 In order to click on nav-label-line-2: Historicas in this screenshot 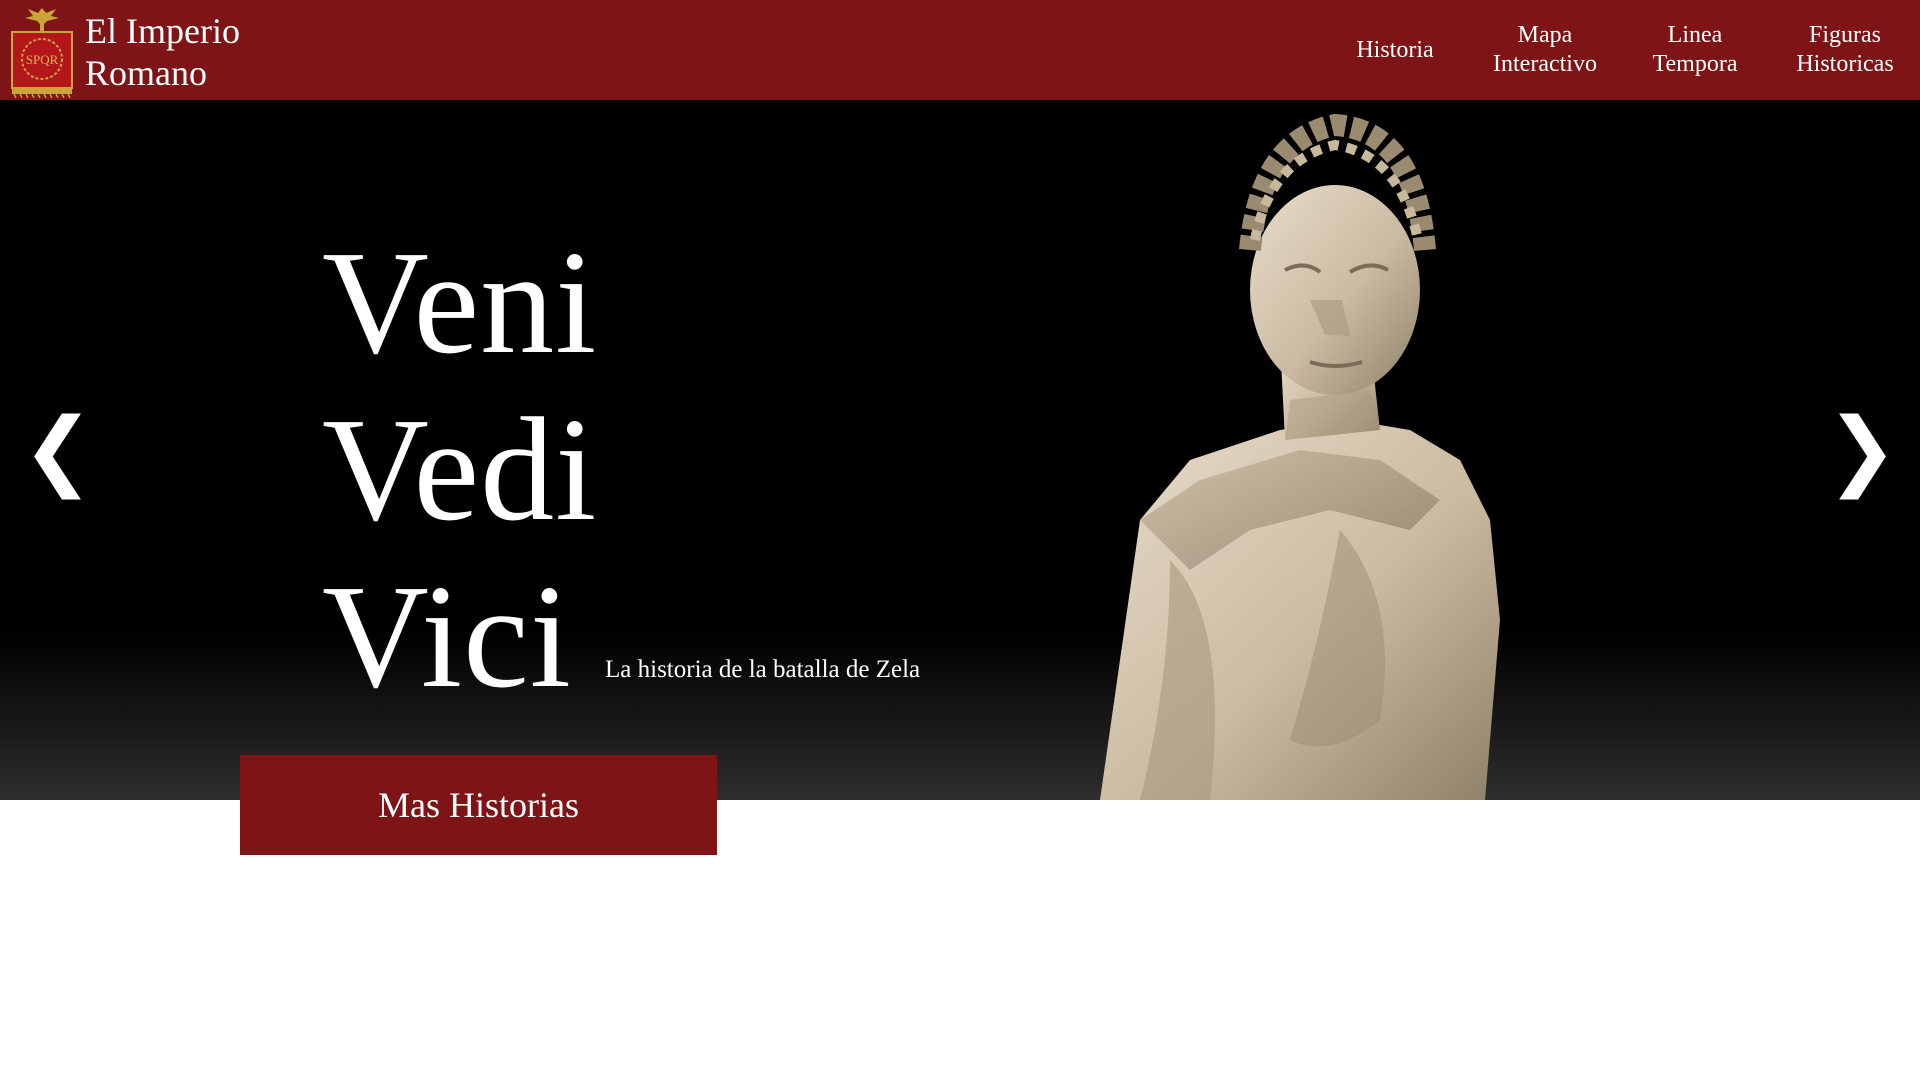, I will do `click(1845, 64)`.